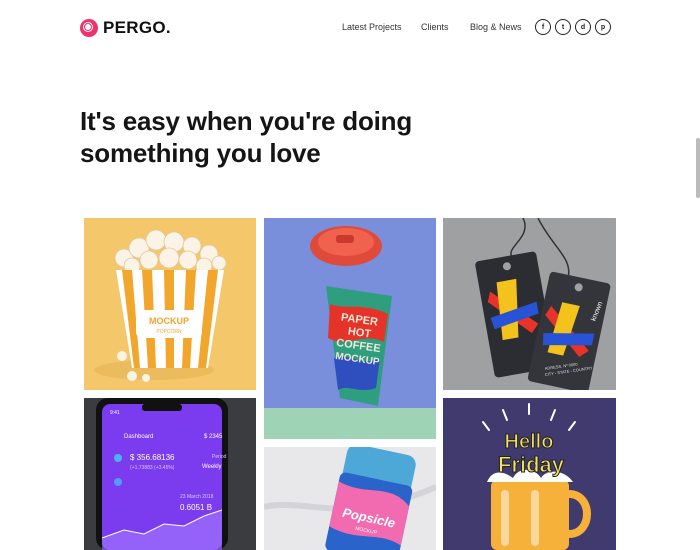  I want to click on gallery-item-popsicle: Popsicle MOCKUP, so click(350, 498).